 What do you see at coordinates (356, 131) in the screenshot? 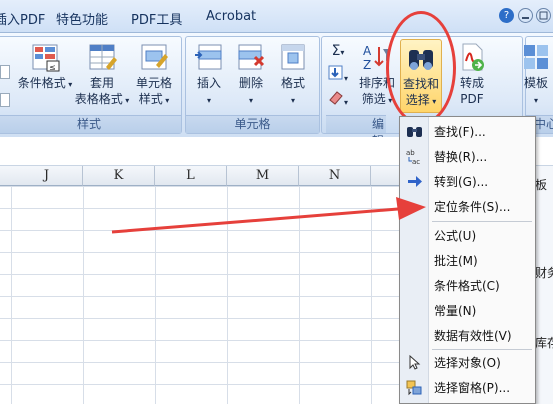
I see `group-editing-title: 编辑` at bounding box center [356, 131].